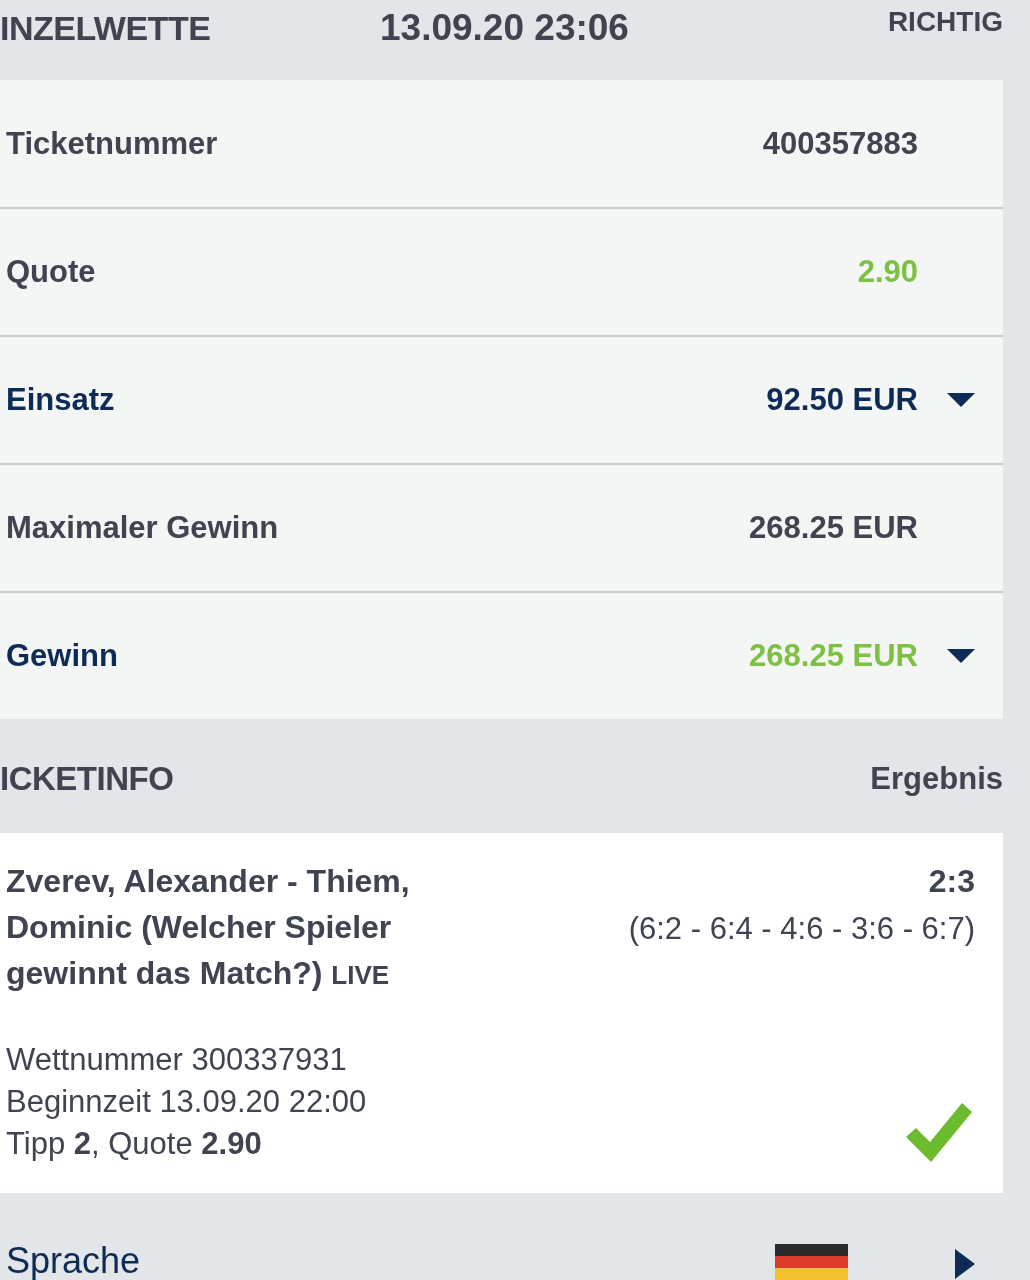  Describe the element at coordinates (840, 143) in the screenshot. I see `row-value: 400357883` at that location.